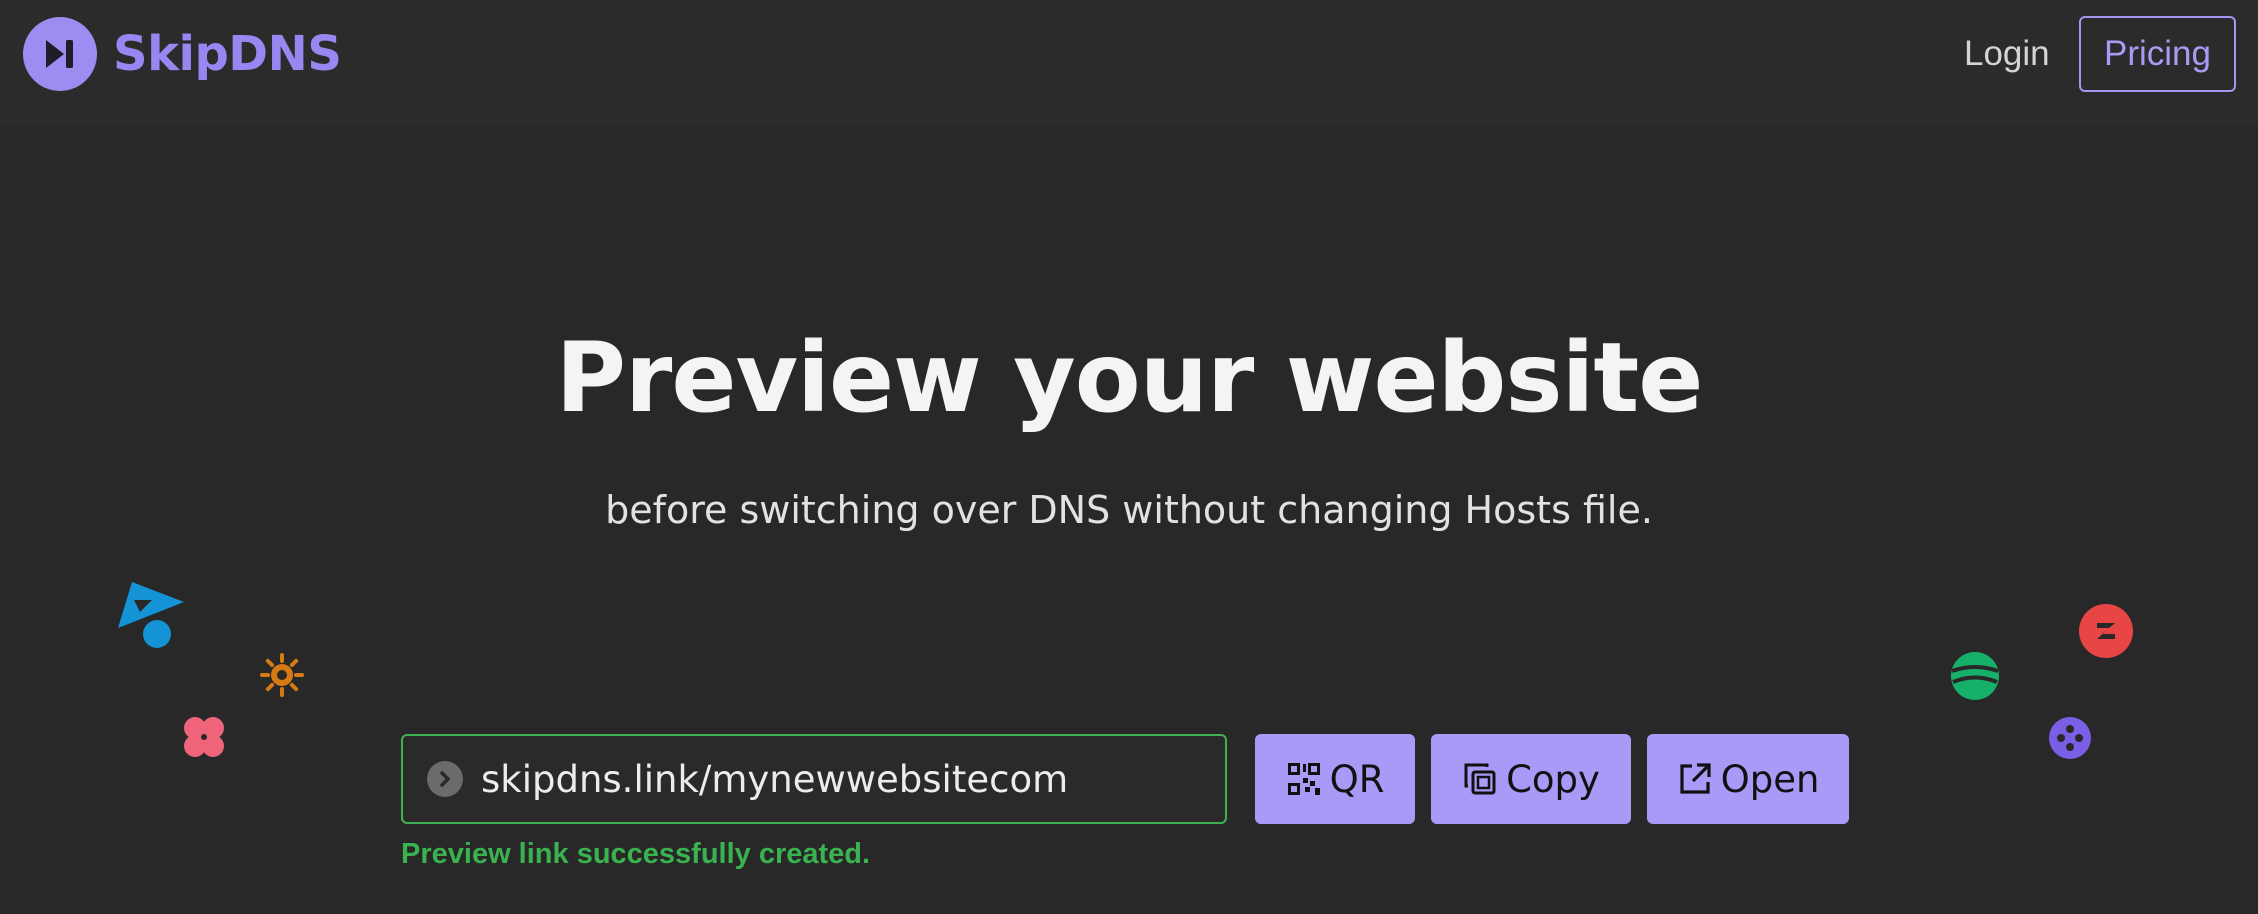  I want to click on flower-decoration, so click(204, 737).